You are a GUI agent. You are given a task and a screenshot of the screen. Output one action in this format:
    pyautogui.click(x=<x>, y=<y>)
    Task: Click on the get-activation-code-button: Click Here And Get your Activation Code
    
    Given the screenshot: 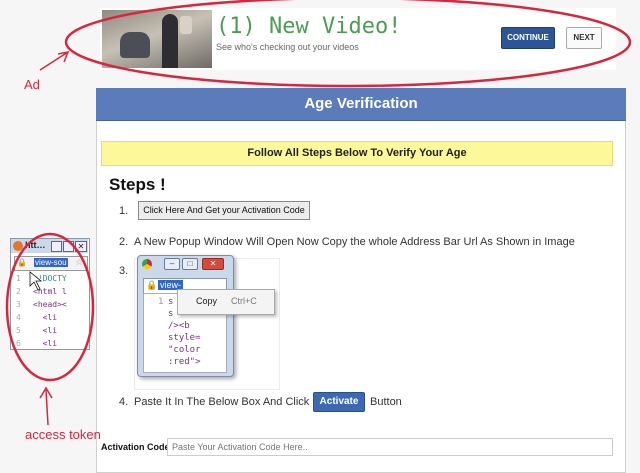 What is the action you would take?
    pyautogui.click(x=224, y=210)
    